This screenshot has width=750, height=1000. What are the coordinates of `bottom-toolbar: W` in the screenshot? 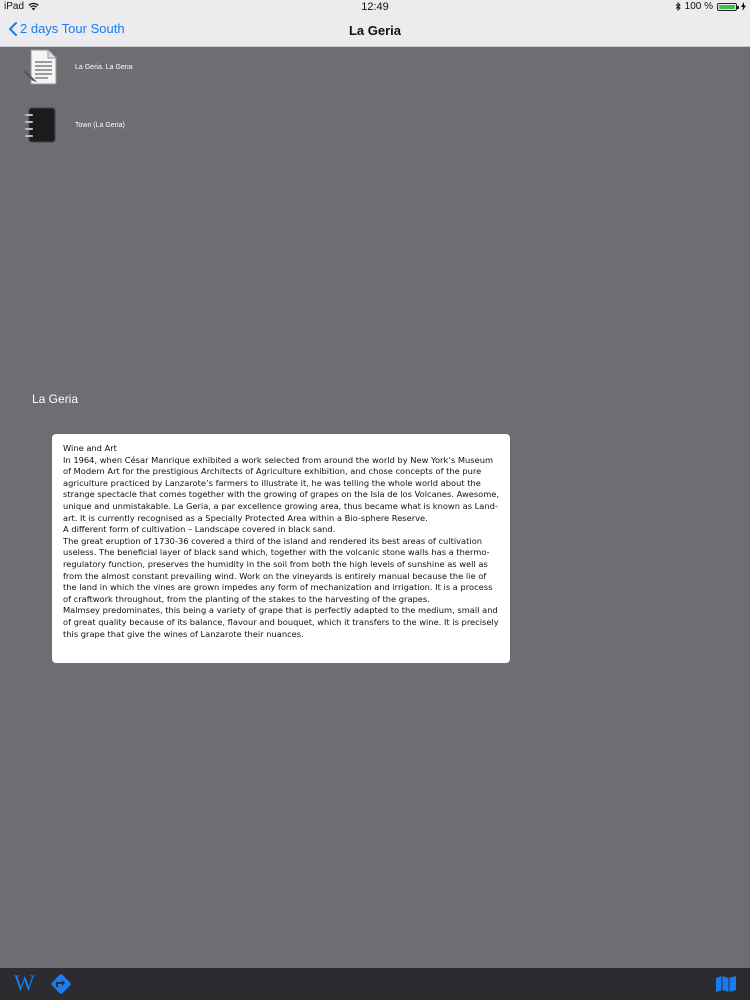 It's located at (375, 984).